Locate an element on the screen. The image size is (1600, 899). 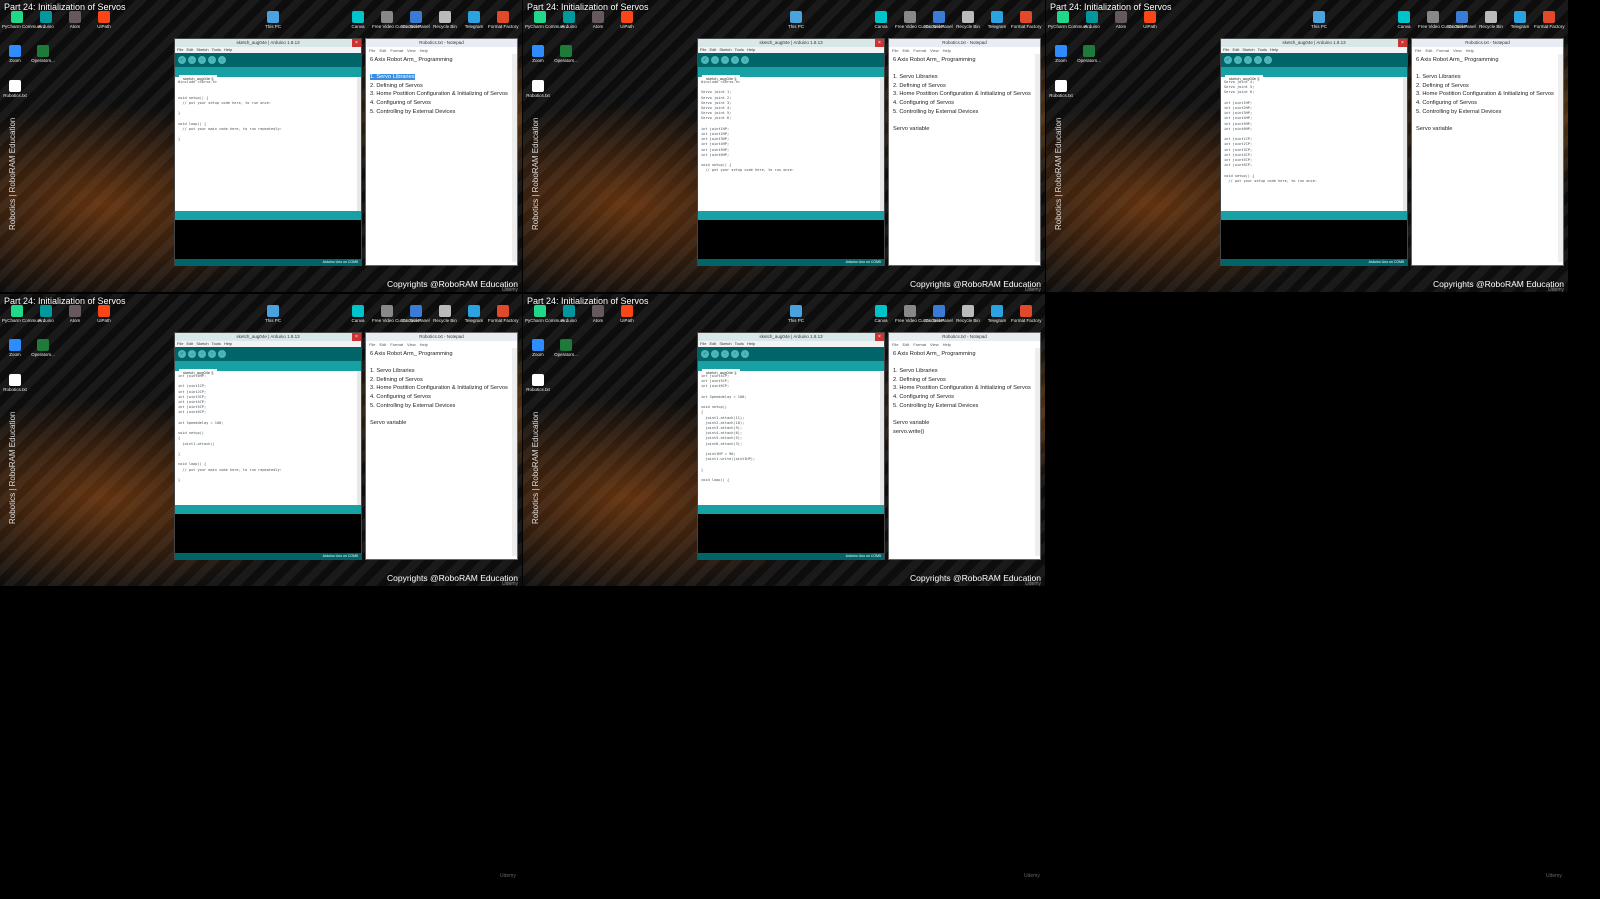
desktop-icon: Robotics.txt is located at coordinates (15, 383).